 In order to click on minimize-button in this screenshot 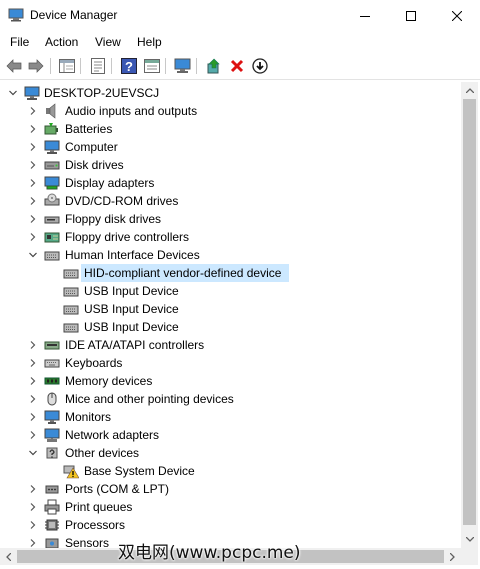, I will do `click(365, 15)`.